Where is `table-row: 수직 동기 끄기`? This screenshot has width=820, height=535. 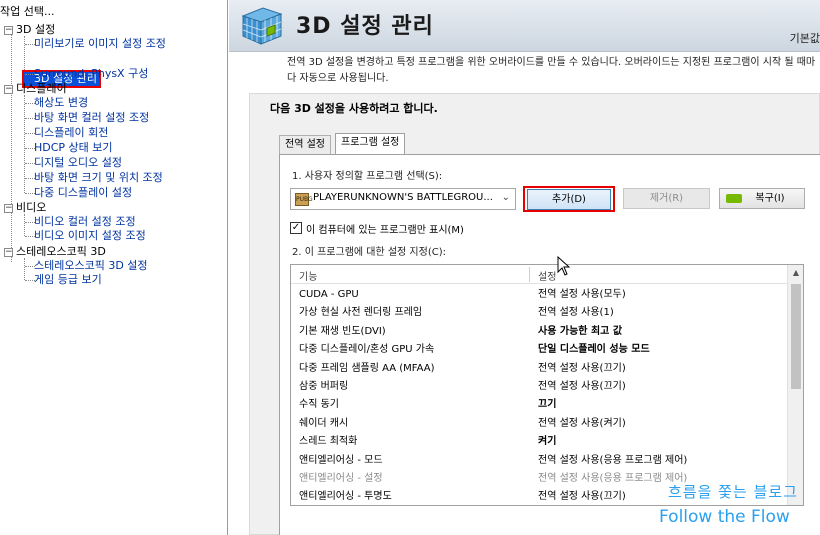
table-row: 수직 동기 끄기 is located at coordinates (539, 405).